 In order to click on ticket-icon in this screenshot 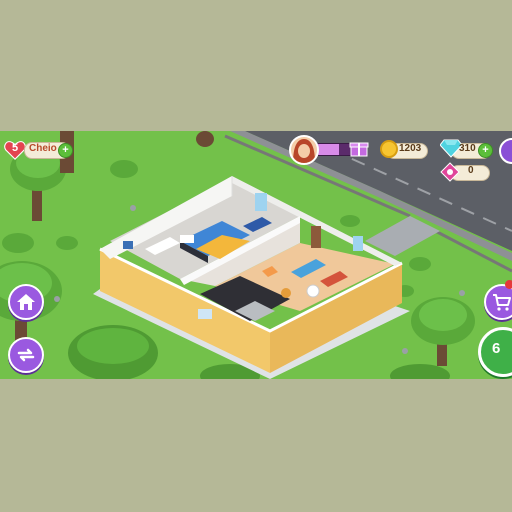, I will do `click(450, 172)`.